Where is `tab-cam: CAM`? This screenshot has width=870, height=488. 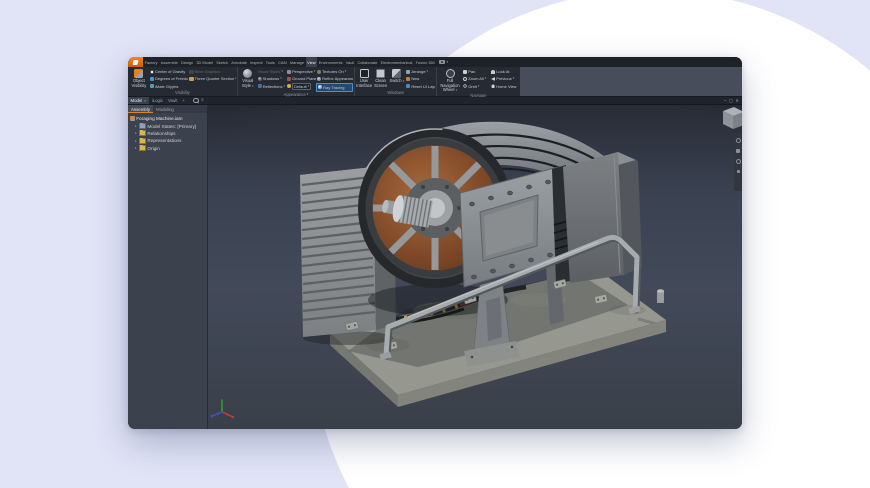
tab-cam: CAM is located at coordinates (282, 62).